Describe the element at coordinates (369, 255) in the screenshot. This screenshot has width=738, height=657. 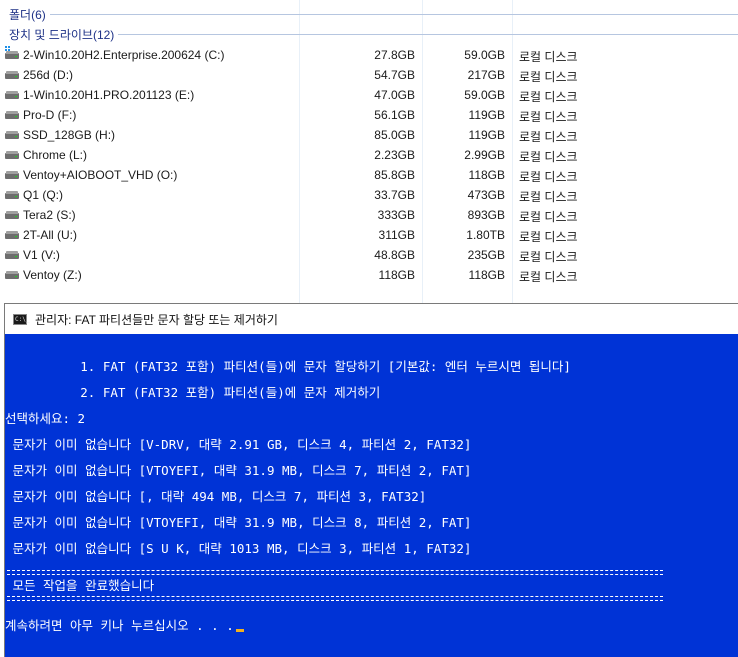
I see `drive-row: V1 (V:) 48.8GB 235GB 로컬 디스크` at that location.